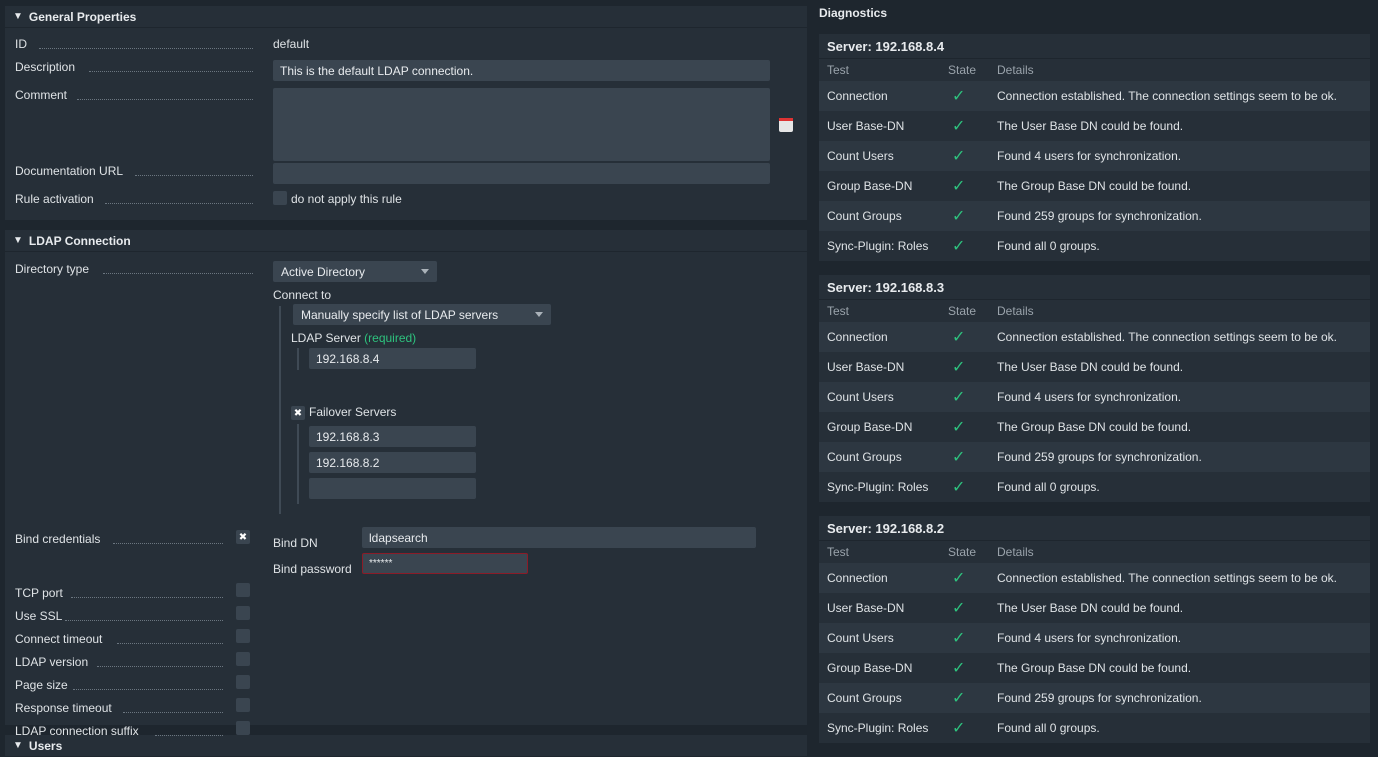 The height and width of the screenshot is (757, 1378). I want to click on table-row: Sync-Plugin: Roles ✓ Found all 0 groups., so click(1094, 246).